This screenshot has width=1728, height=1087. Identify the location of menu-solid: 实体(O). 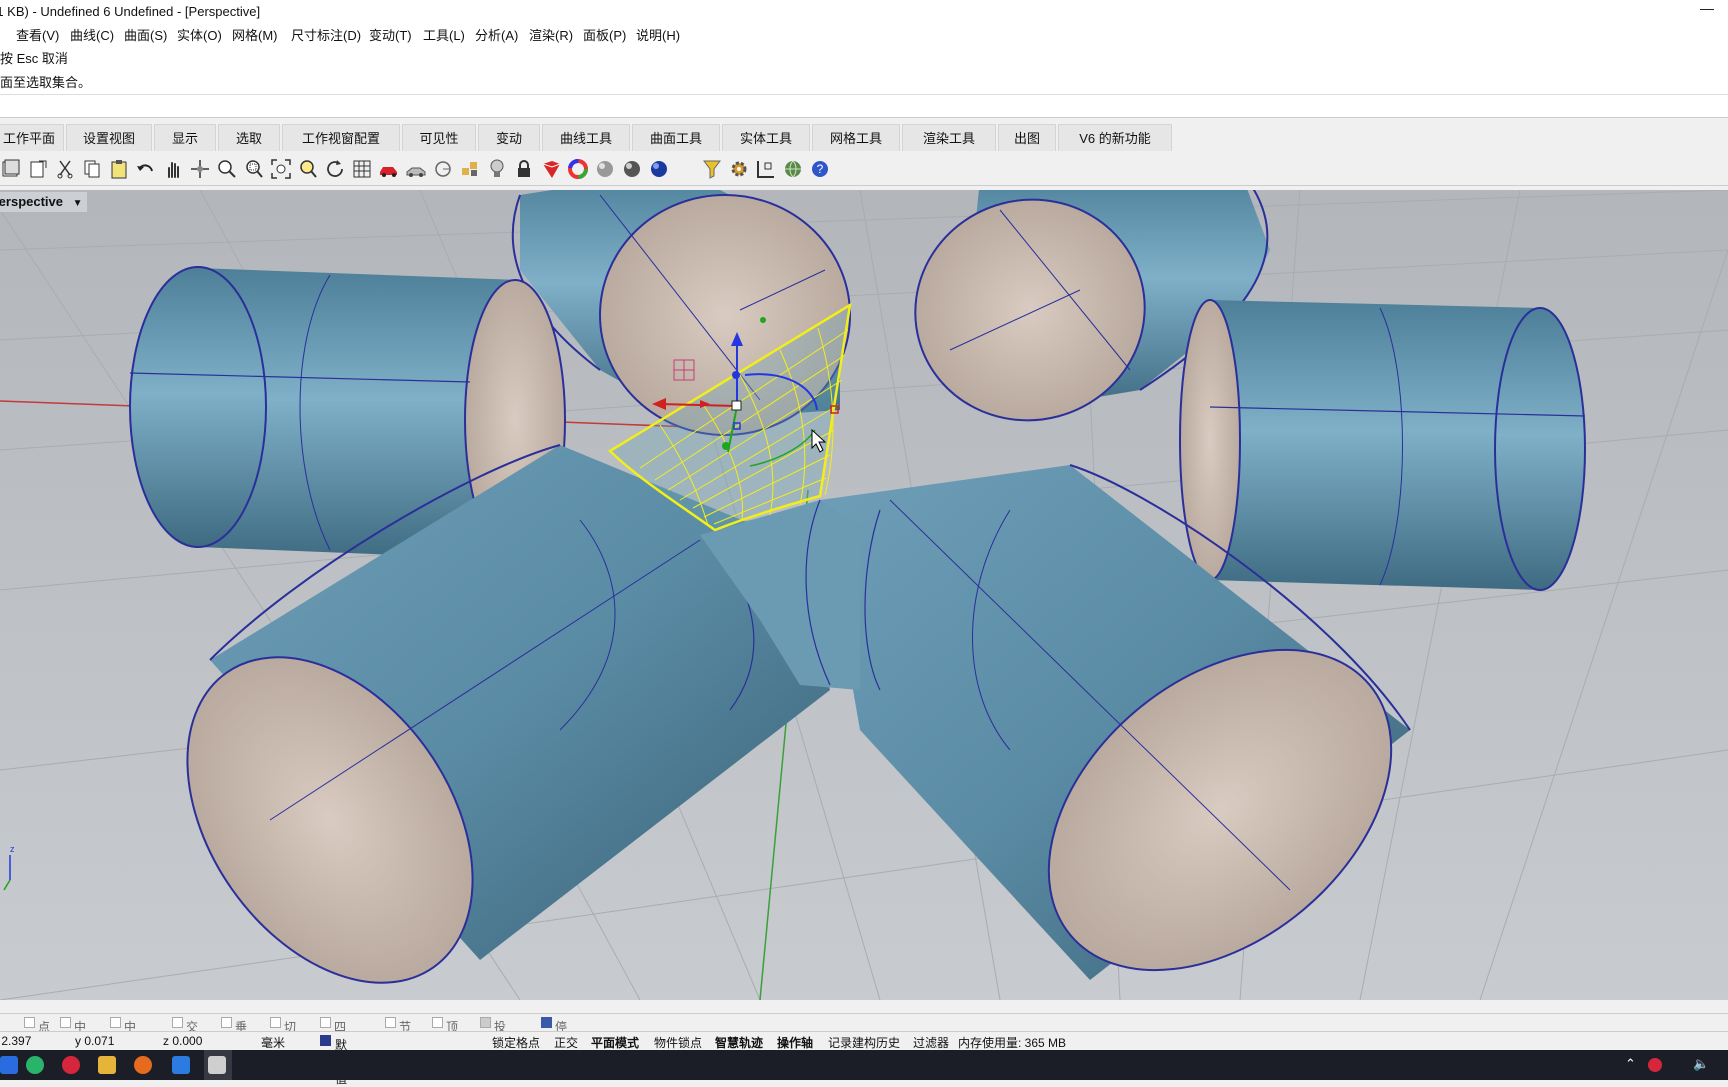
(199, 34).